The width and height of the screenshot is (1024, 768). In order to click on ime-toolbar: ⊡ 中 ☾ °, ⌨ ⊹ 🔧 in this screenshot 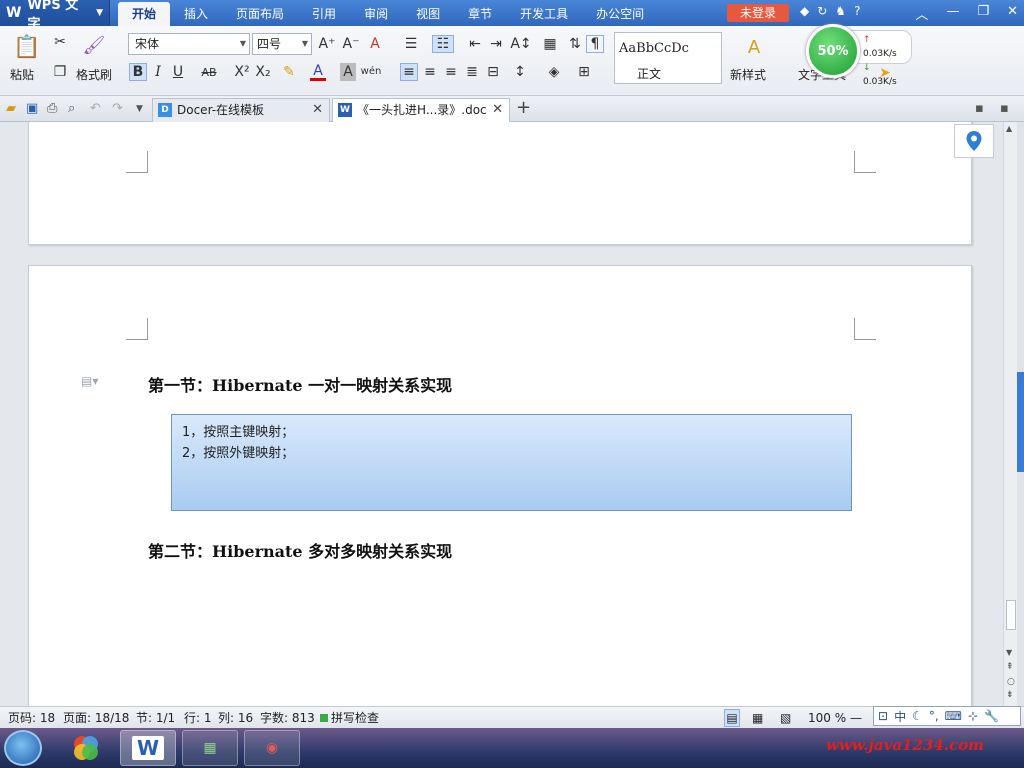, I will do `click(947, 716)`.